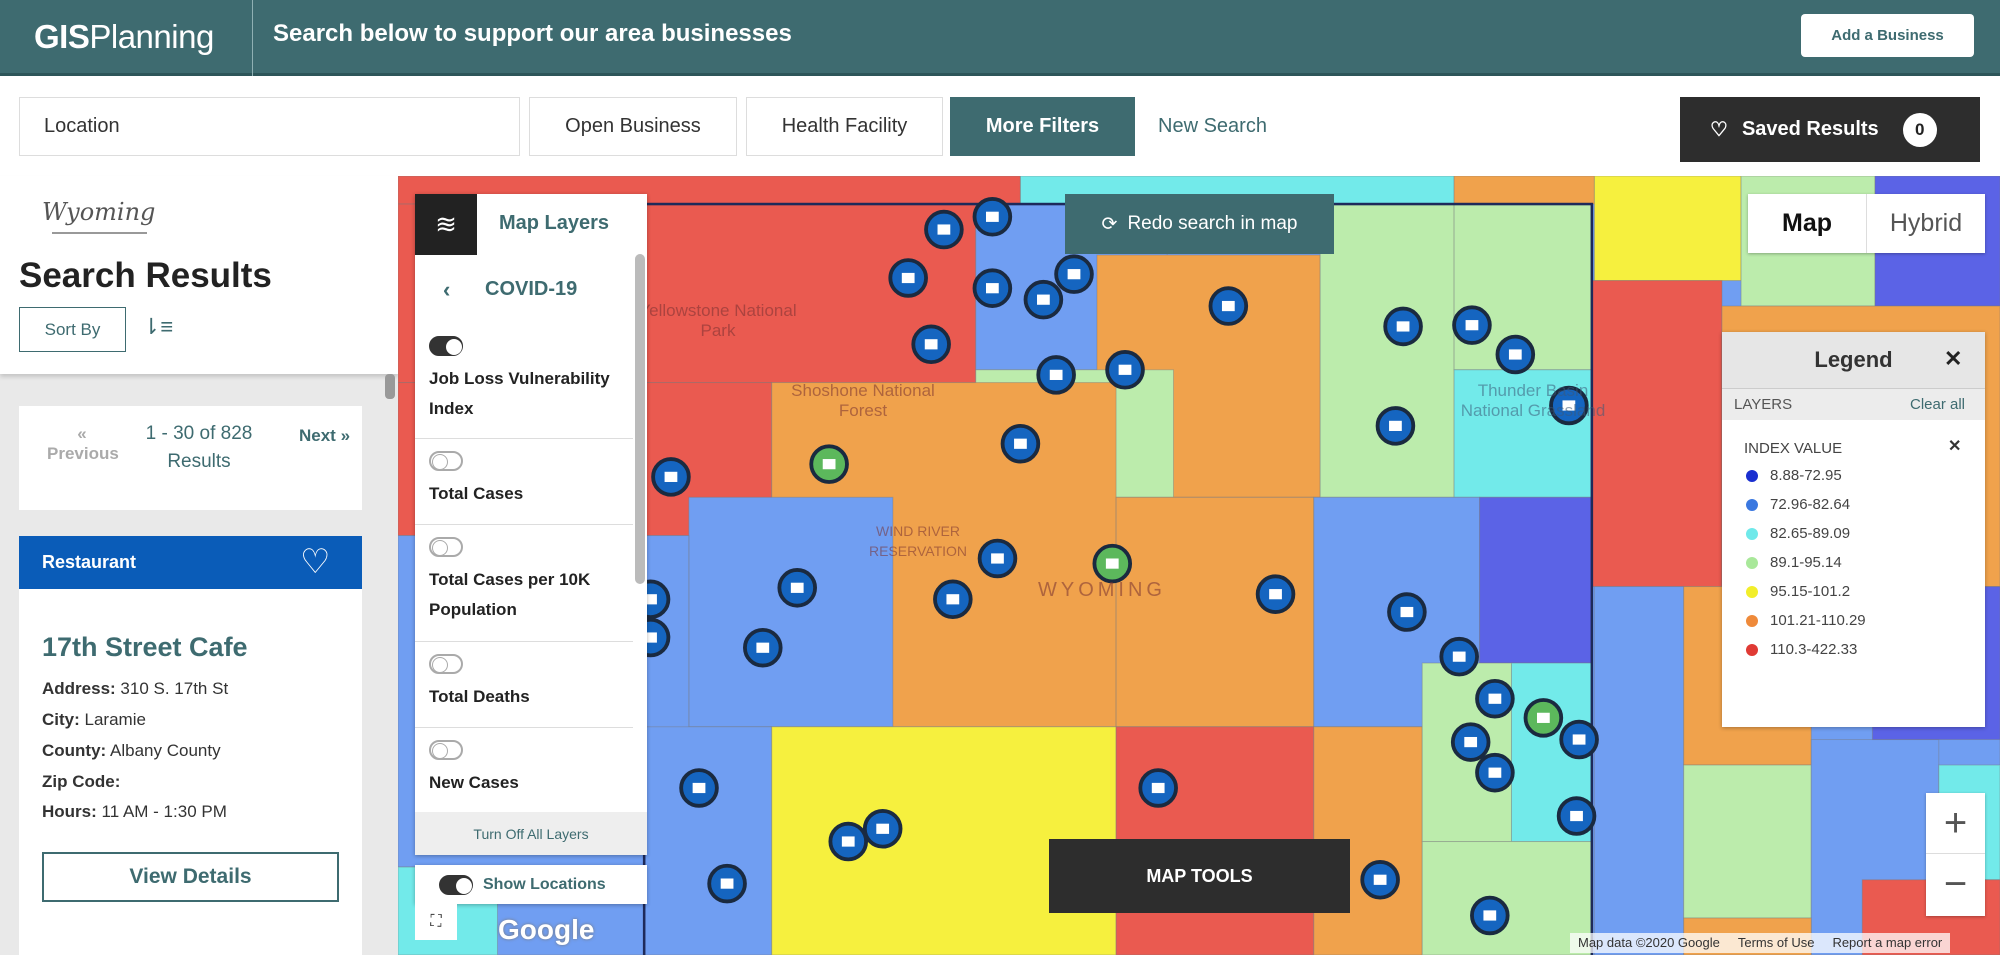 The width and height of the screenshot is (2000, 955). Describe the element at coordinates (324, 436) in the screenshot. I see `next-page-button: Next »` at that location.